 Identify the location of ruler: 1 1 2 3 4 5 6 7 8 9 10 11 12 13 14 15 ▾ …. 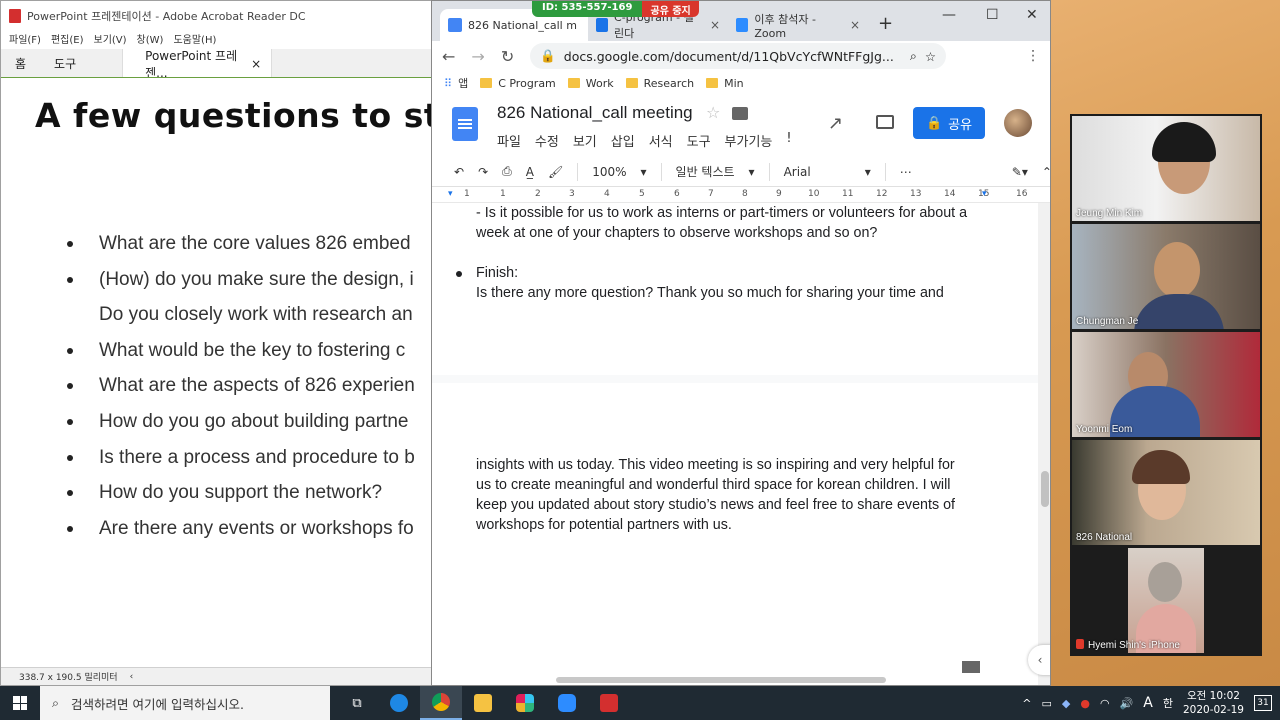
(741, 195).